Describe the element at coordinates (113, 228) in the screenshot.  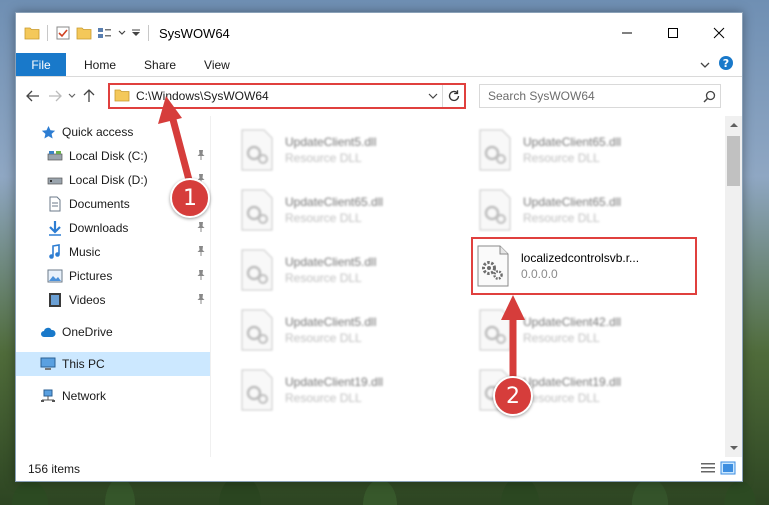
I see `sidebar-item-downloads: Downloads` at that location.